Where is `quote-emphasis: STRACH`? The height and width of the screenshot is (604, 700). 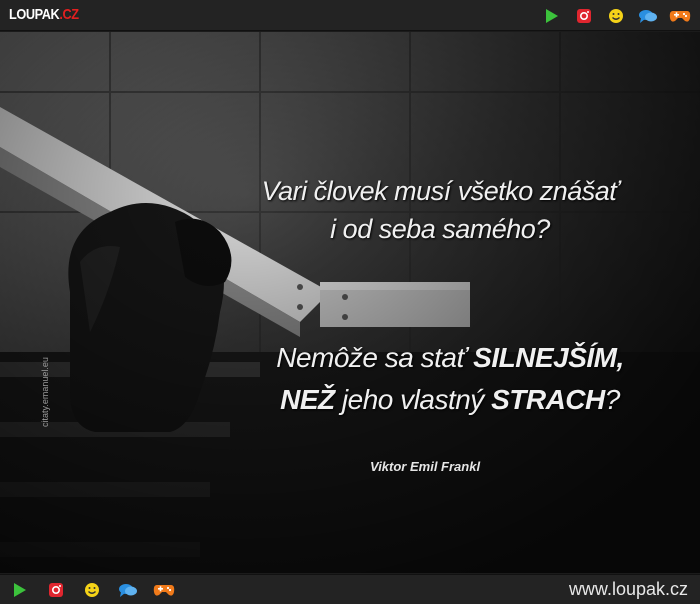 quote-emphasis: STRACH is located at coordinates (548, 399).